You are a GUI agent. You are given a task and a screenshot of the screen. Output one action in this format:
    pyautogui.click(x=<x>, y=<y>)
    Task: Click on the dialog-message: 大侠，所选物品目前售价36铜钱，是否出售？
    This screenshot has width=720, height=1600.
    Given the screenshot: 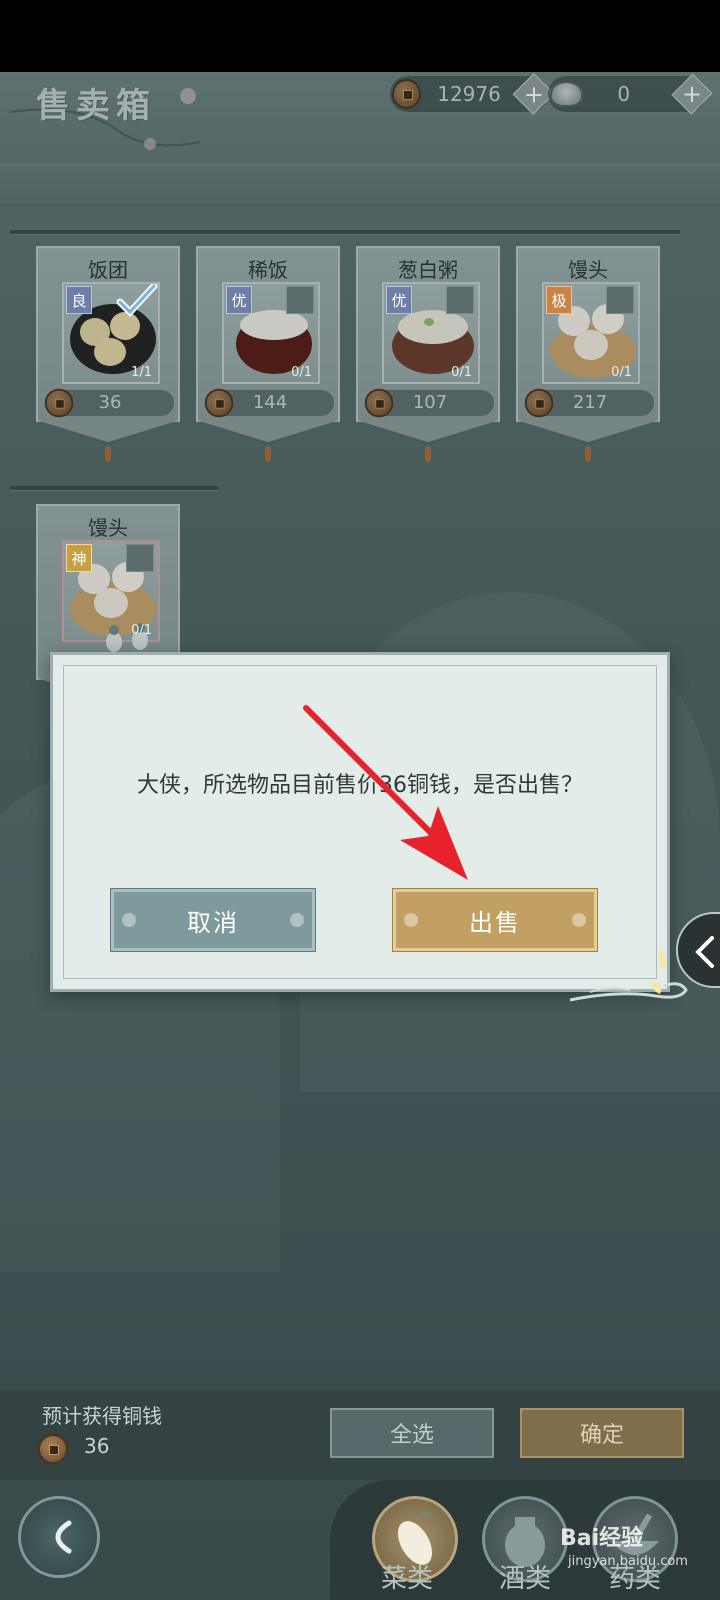 What is the action you would take?
    pyautogui.click(x=360, y=785)
    